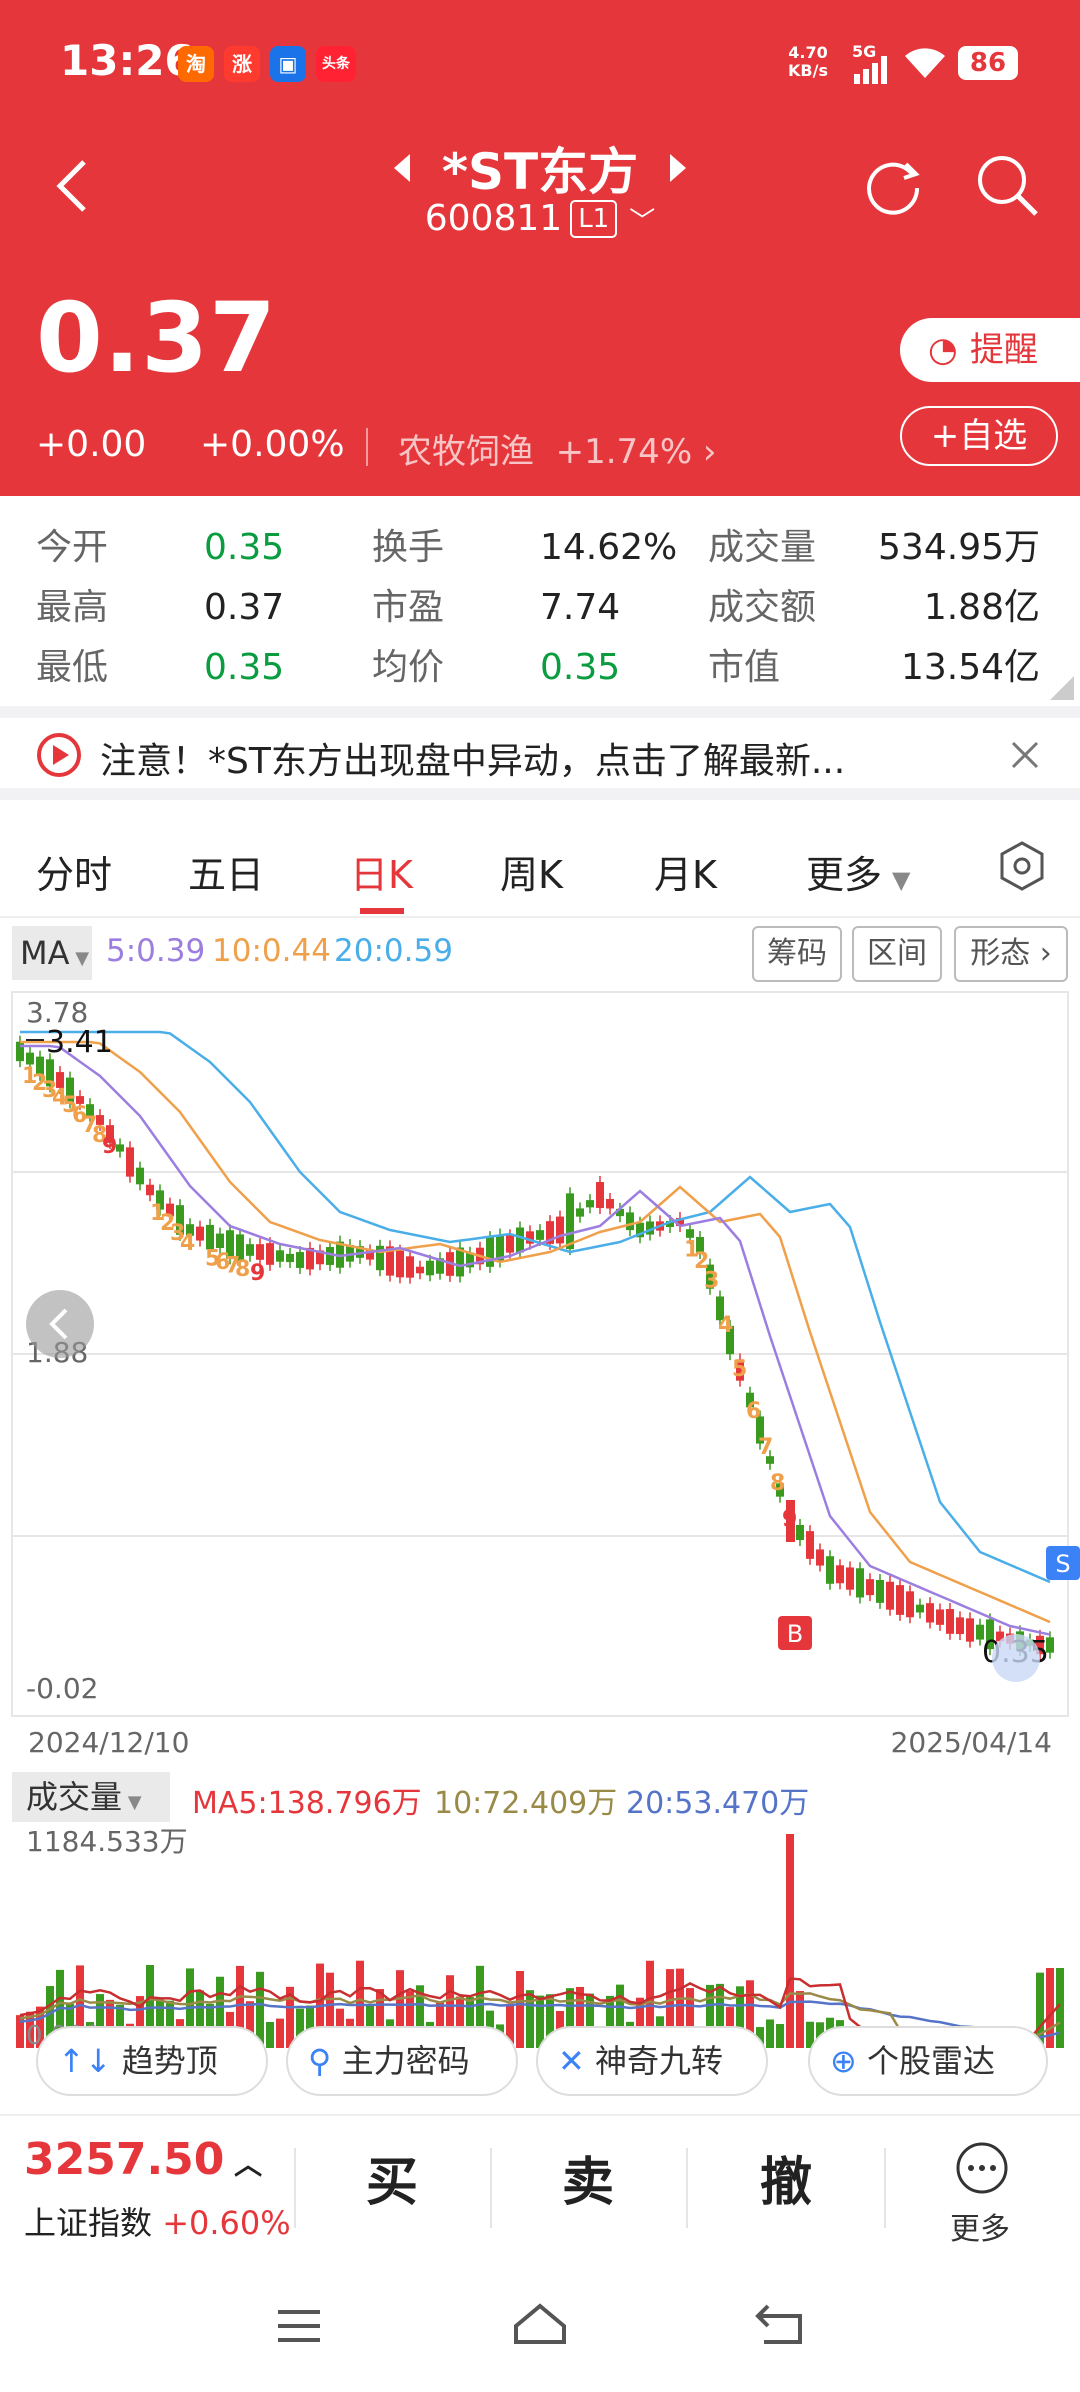 This screenshot has width=1080, height=2392. Describe the element at coordinates (971, 1742) in the screenshot. I see `date-end: 2025/04/14` at that location.